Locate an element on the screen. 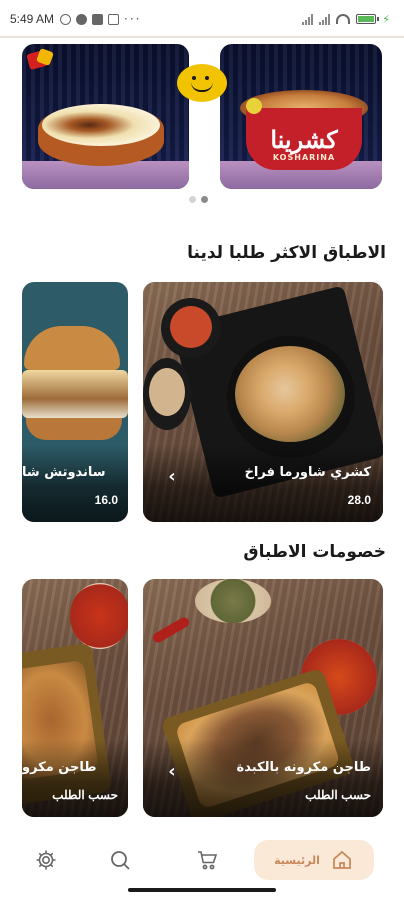 The image size is (404, 900). charging-icon: ⚡ is located at coordinates (386, 19).